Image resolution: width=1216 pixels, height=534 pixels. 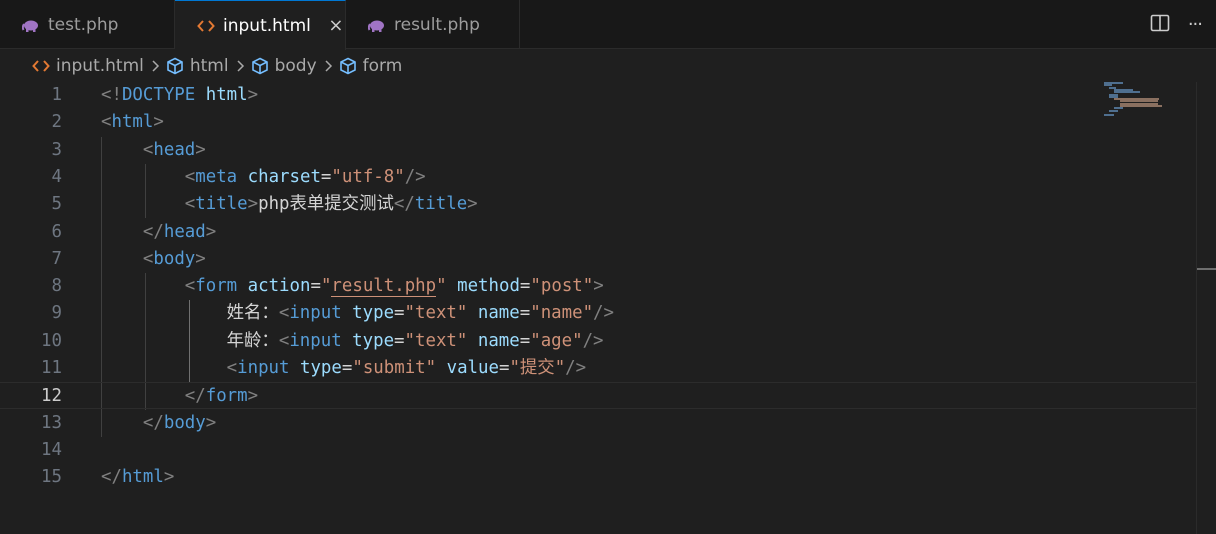 What do you see at coordinates (433, 24) in the screenshot?
I see `tab-result-php: result.php` at bounding box center [433, 24].